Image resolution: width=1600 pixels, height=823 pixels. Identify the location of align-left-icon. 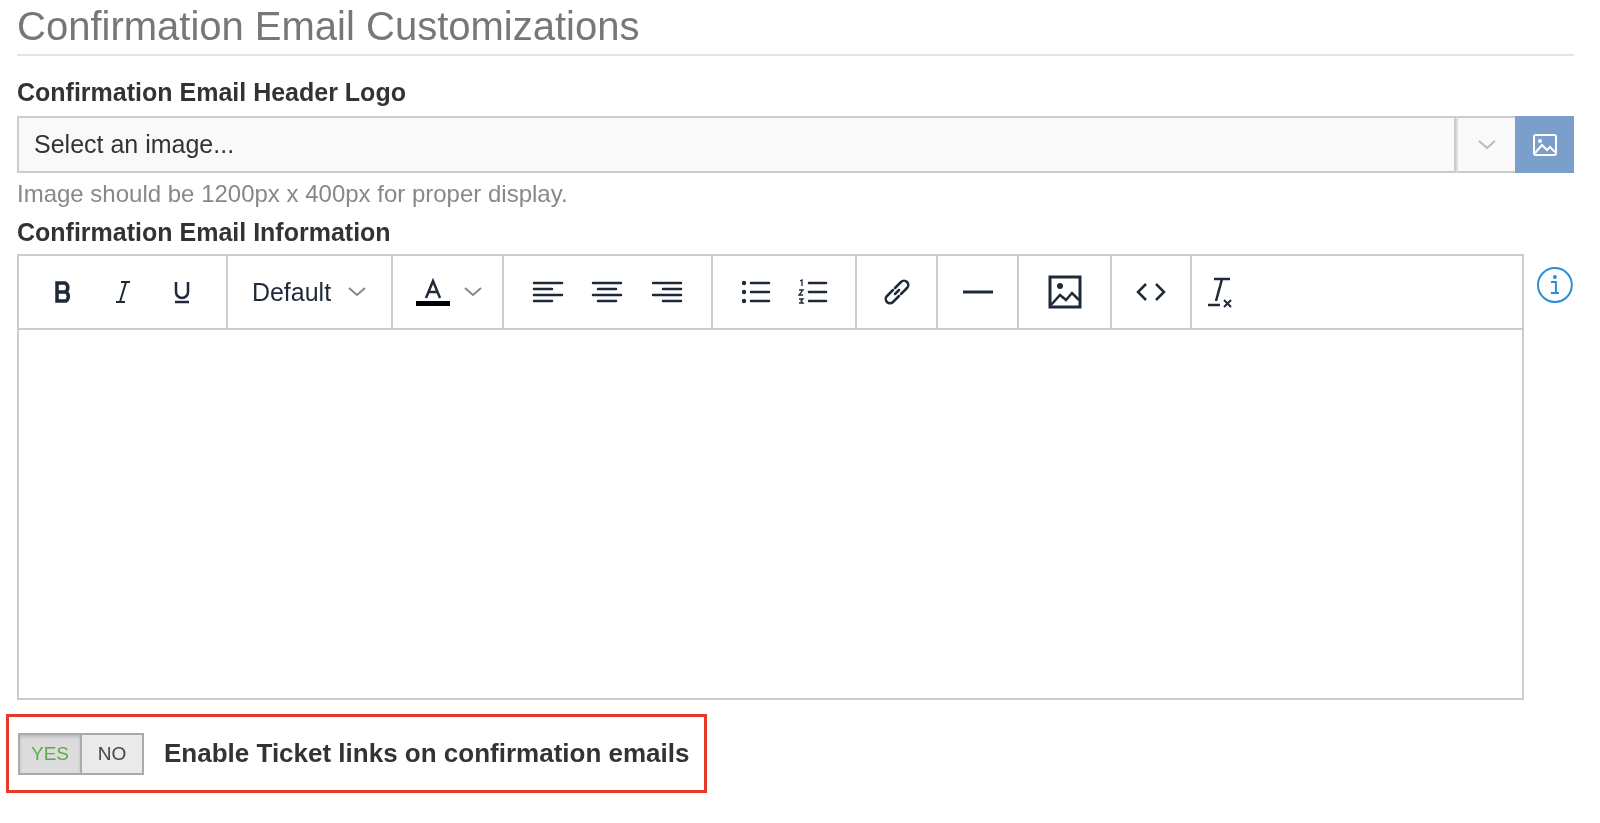
(547, 292).